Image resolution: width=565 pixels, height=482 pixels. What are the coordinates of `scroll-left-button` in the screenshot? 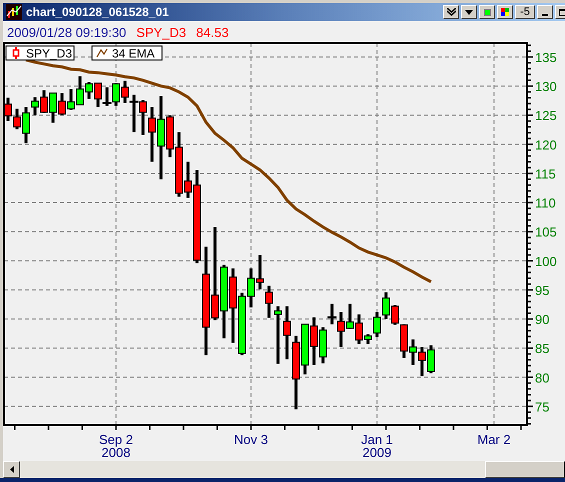 It's located at (11, 469).